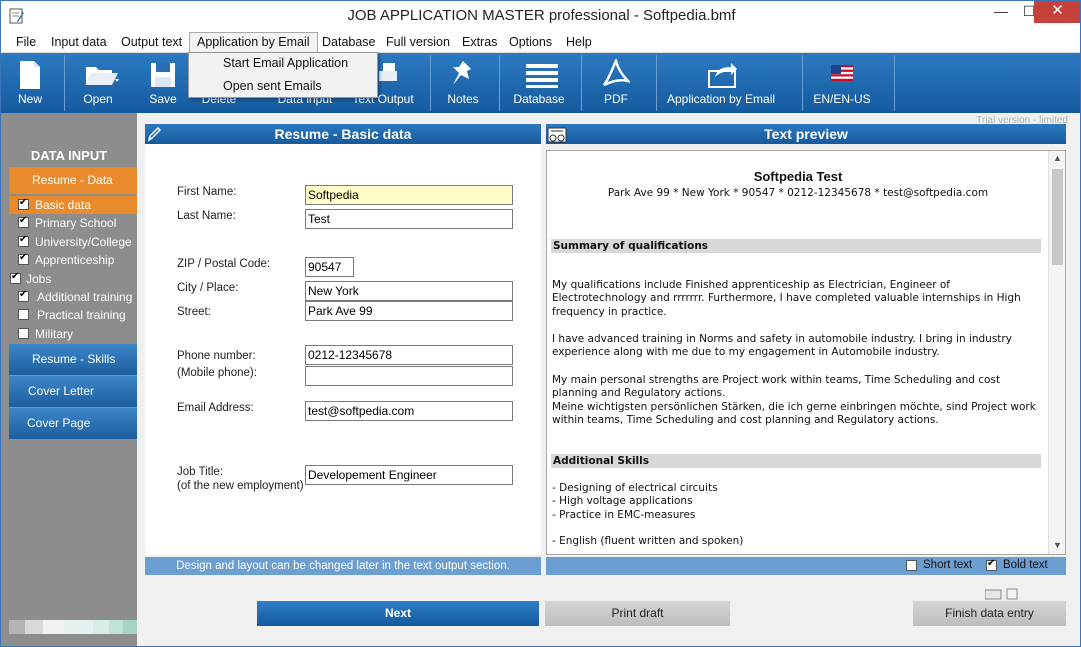 The image size is (1081, 647). I want to click on last-name-field: Test, so click(409, 219).